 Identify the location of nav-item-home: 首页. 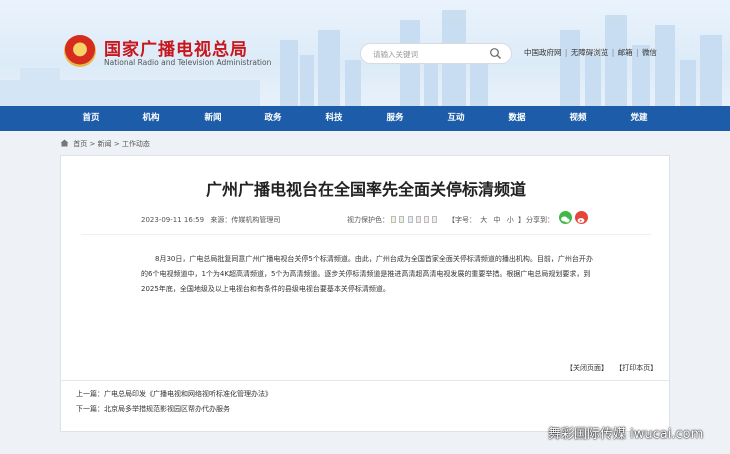
(91, 118).